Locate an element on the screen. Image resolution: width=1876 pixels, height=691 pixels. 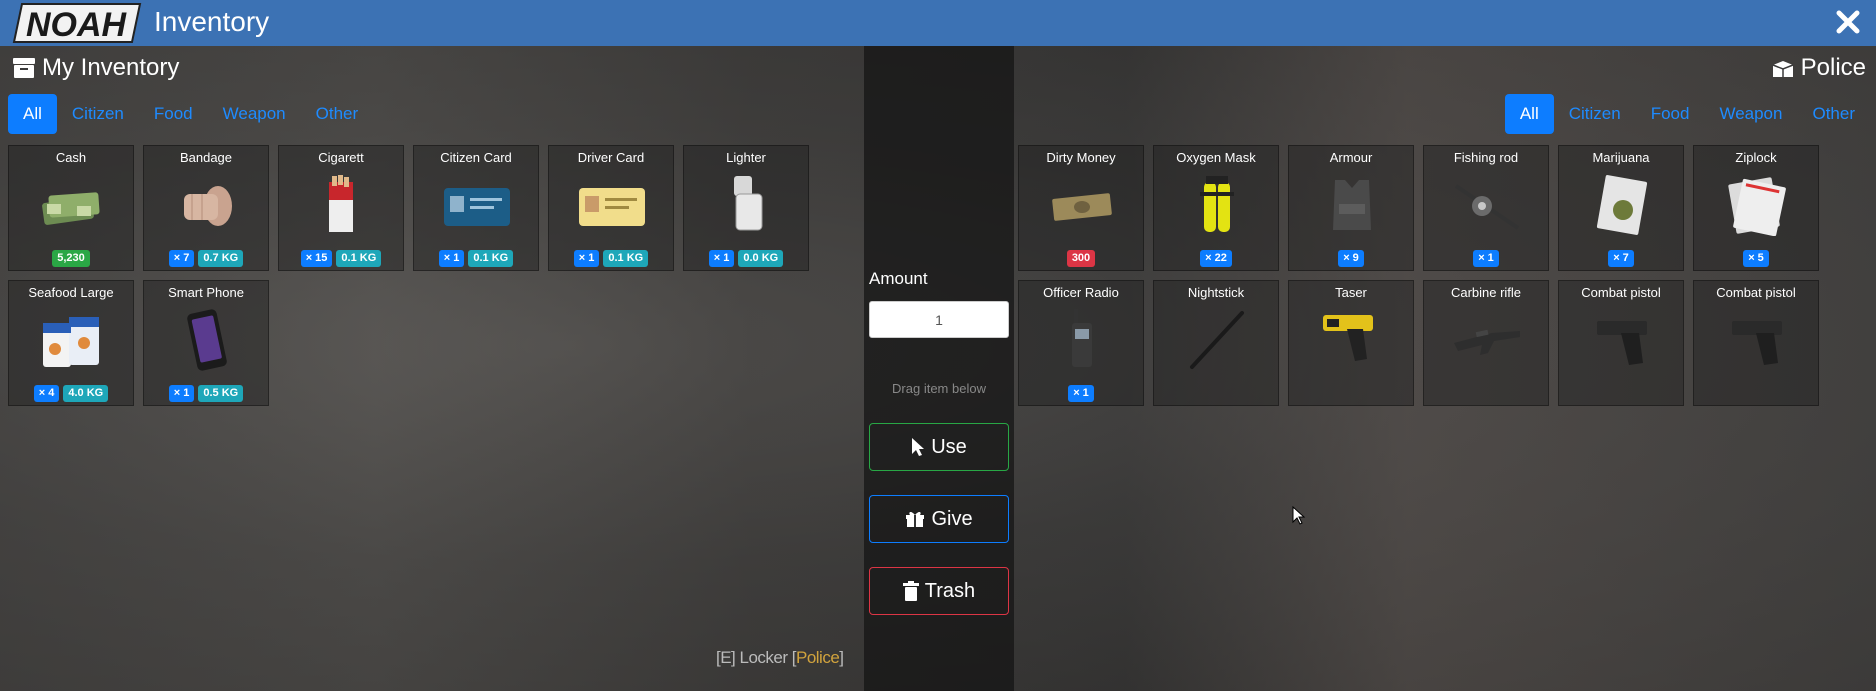
item-slot-dirty-money: Dirty Money 300 is located at coordinates (1081, 208).